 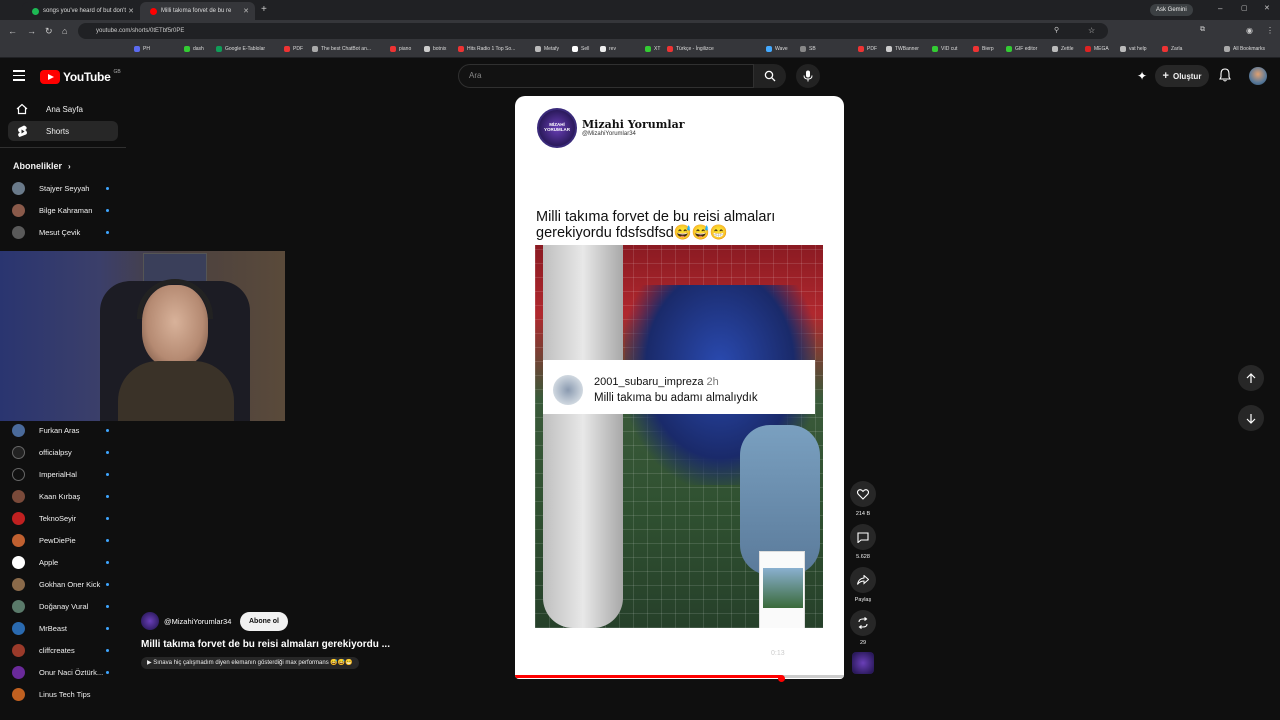 What do you see at coordinates (63, 109) in the screenshot?
I see `sidebar-item-home: Ana Sayfa` at bounding box center [63, 109].